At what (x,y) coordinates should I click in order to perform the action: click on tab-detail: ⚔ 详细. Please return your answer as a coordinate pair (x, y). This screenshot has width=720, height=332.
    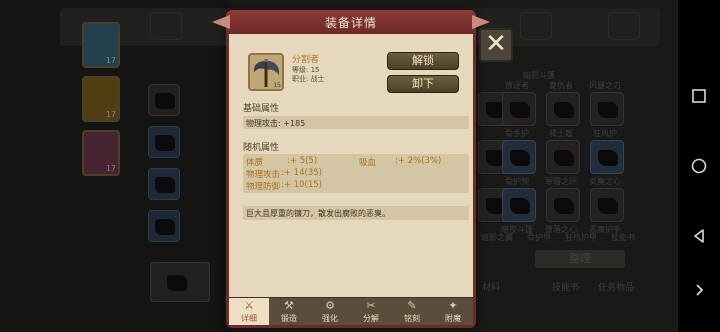
    Looking at the image, I should click on (249, 311).